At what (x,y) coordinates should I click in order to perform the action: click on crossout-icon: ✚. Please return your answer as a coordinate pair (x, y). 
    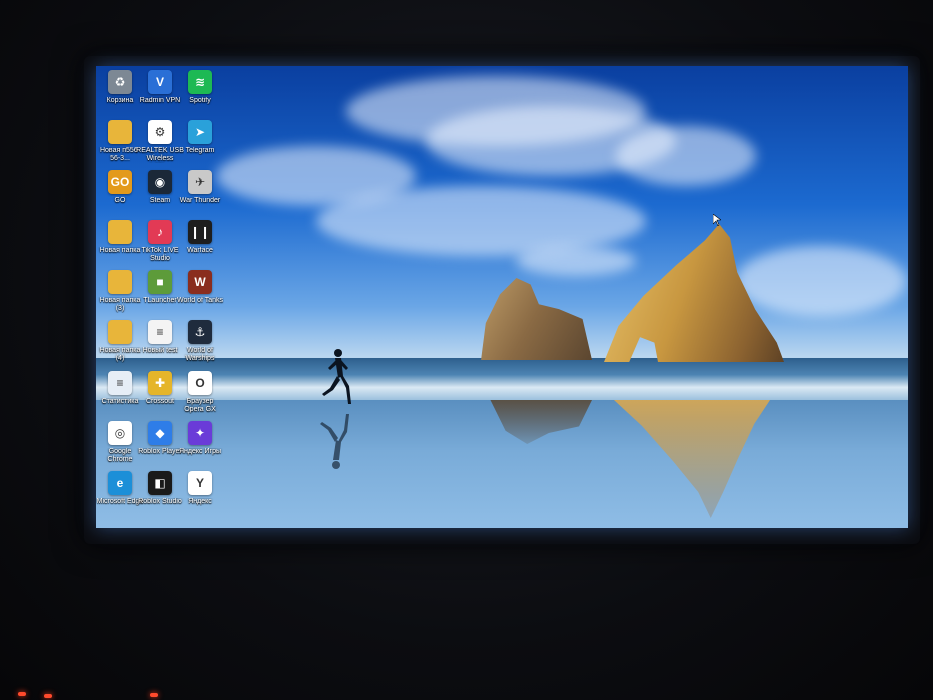
    Looking at the image, I should click on (160, 383).